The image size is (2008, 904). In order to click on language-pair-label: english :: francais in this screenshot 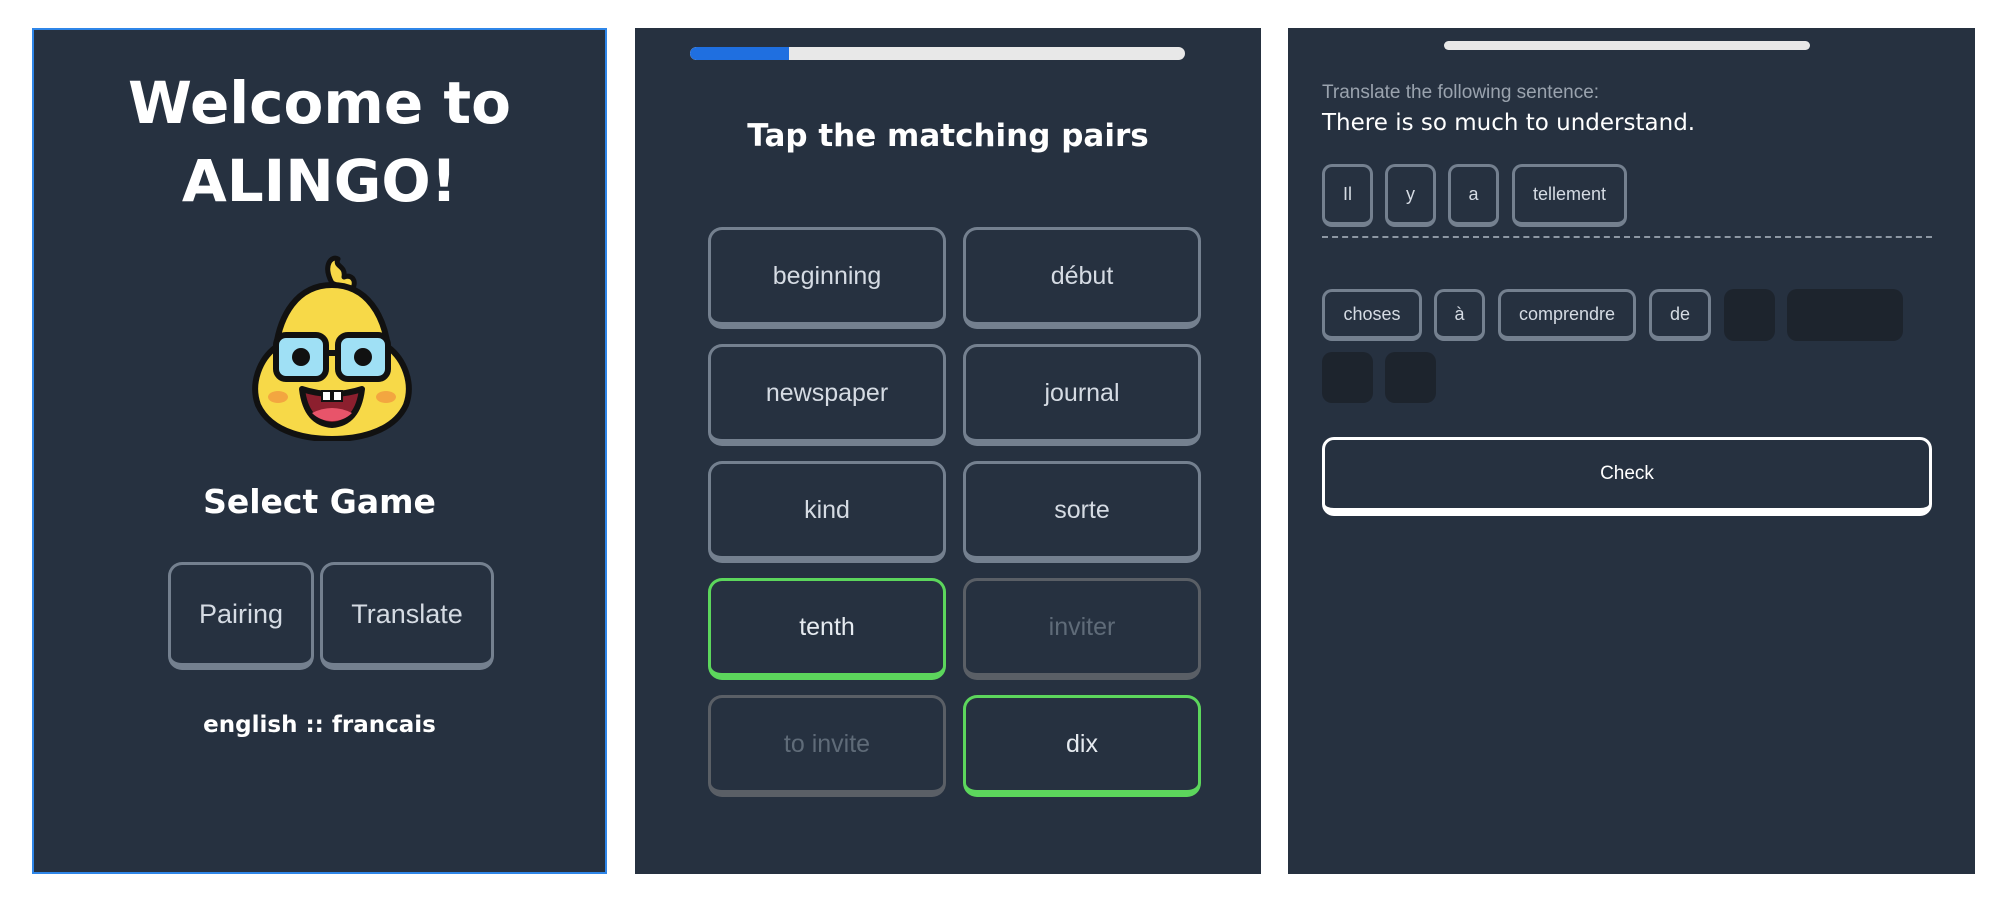, I will do `click(319, 725)`.